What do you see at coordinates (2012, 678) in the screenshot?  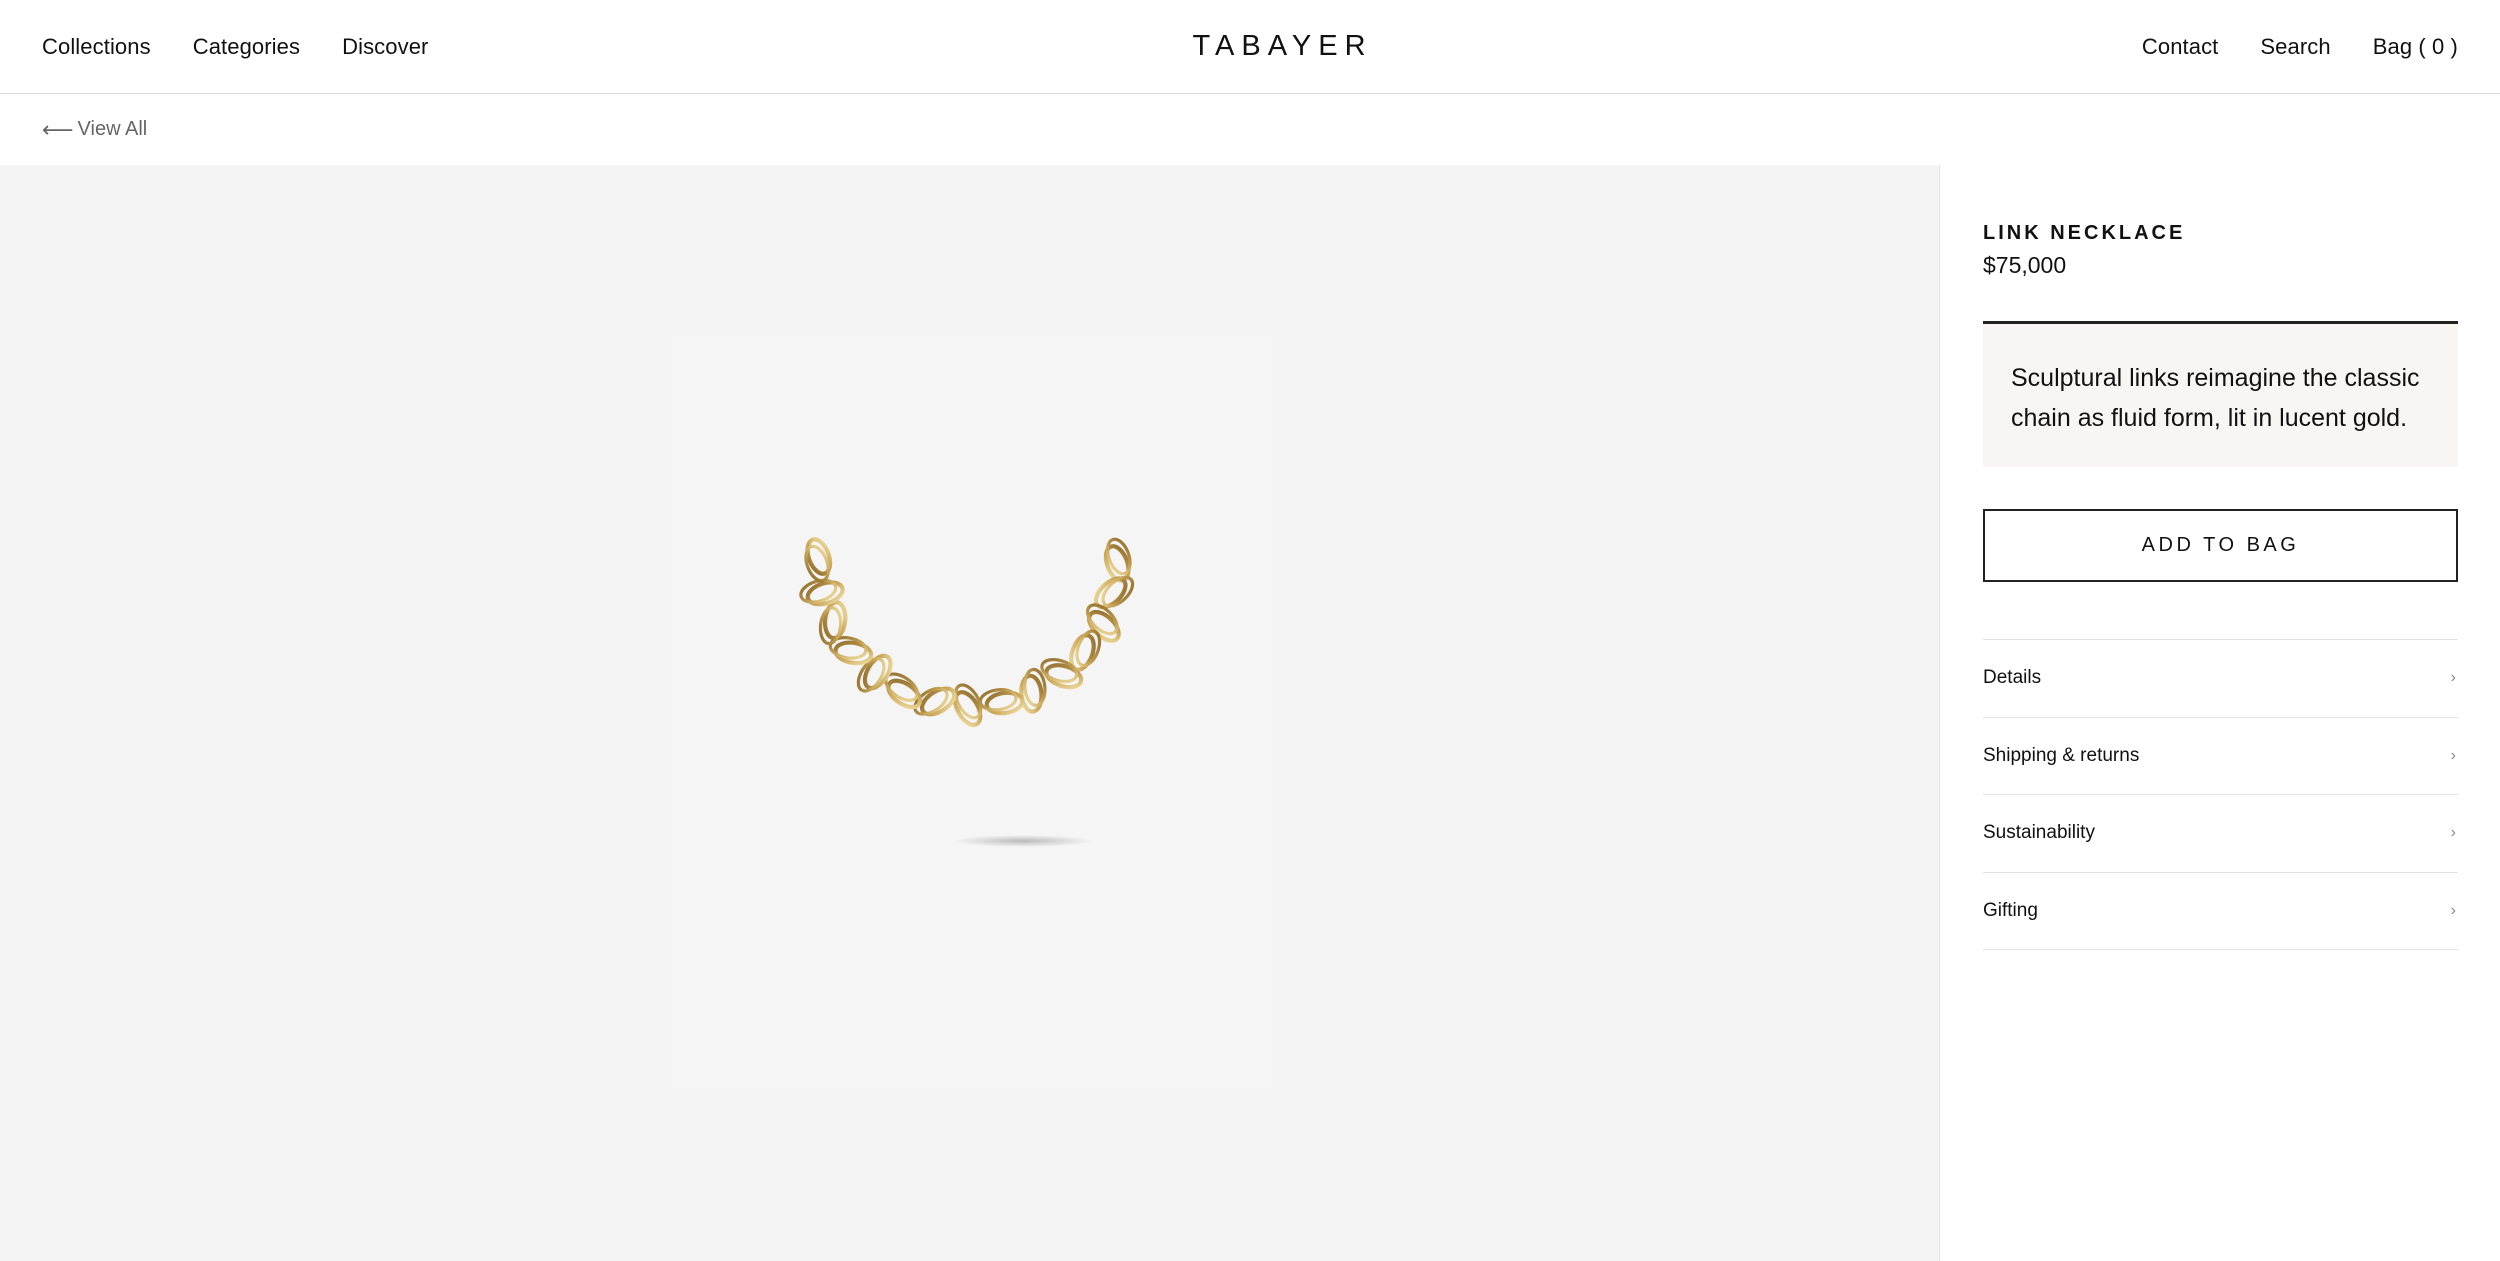 I see `accordion-label: Details` at bounding box center [2012, 678].